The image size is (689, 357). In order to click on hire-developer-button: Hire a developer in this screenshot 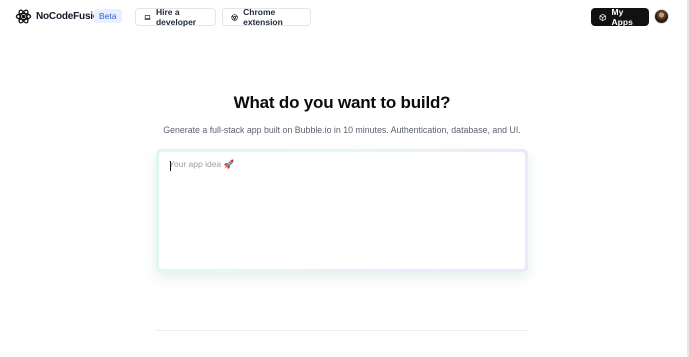, I will do `click(175, 17)`.